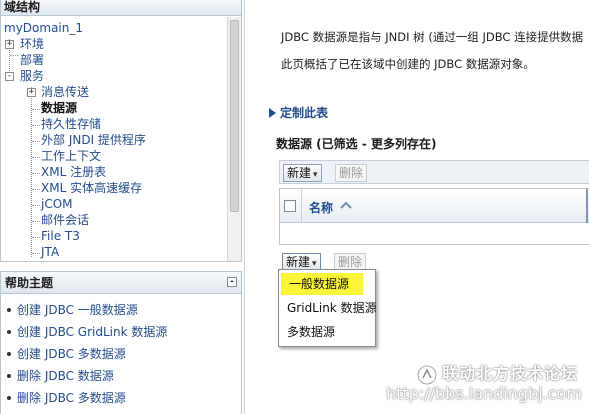  Describe the element at coordinates (290, 206) in the screenshot. I see `checkbox-icon` at that location.